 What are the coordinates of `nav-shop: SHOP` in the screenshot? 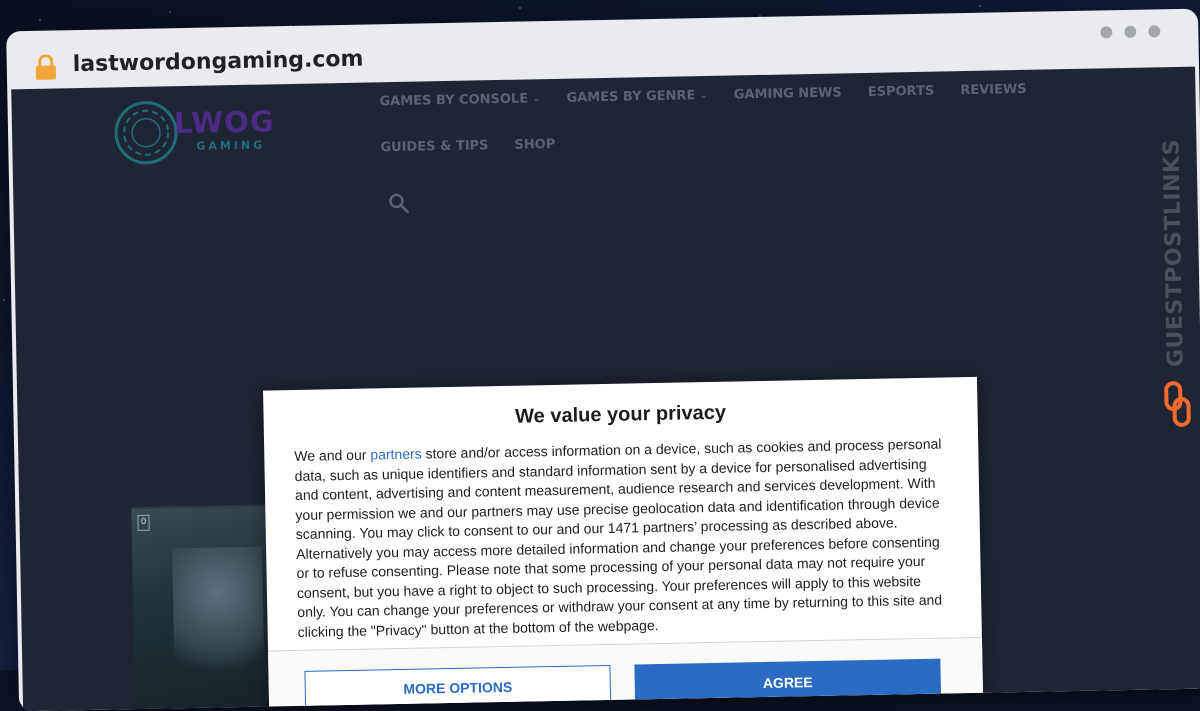 It's located at (548, 143).